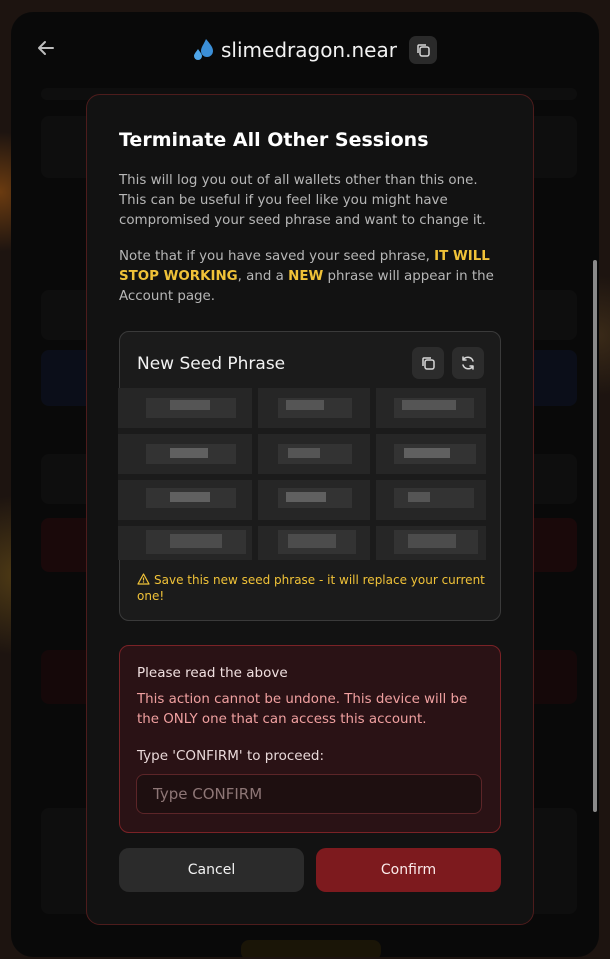 The image size is (610, 959). What do you see at coordinates (309, 794) in the screenshot?
I see `confirm-input` at bounding box center [309, 794].